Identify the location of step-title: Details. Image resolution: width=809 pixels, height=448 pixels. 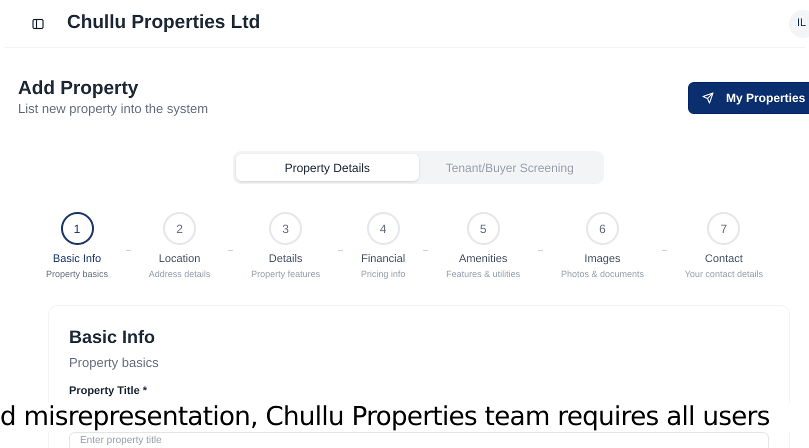
(285, 259).